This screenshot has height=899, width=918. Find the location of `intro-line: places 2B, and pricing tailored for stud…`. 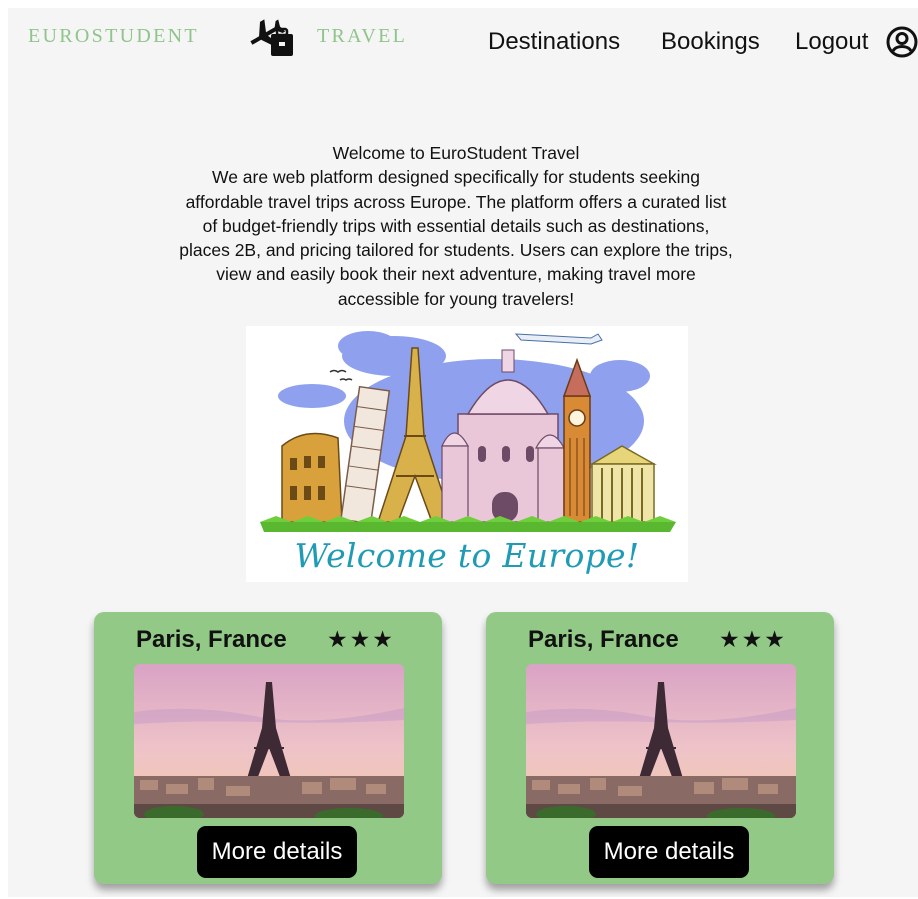

intro-line: places 2B, and pricing tailored for stud… is located at coordinates (456, 250).